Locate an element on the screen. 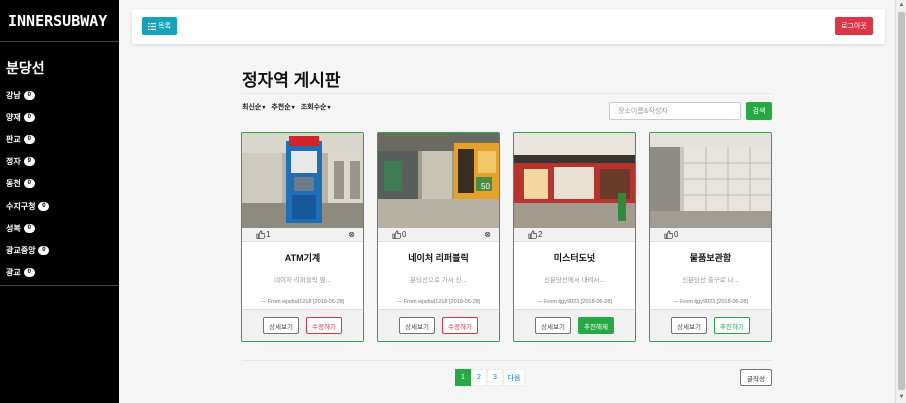 This screenshot has width=906, height=403. store-photo: 50 is located at coordinates (438, 180).